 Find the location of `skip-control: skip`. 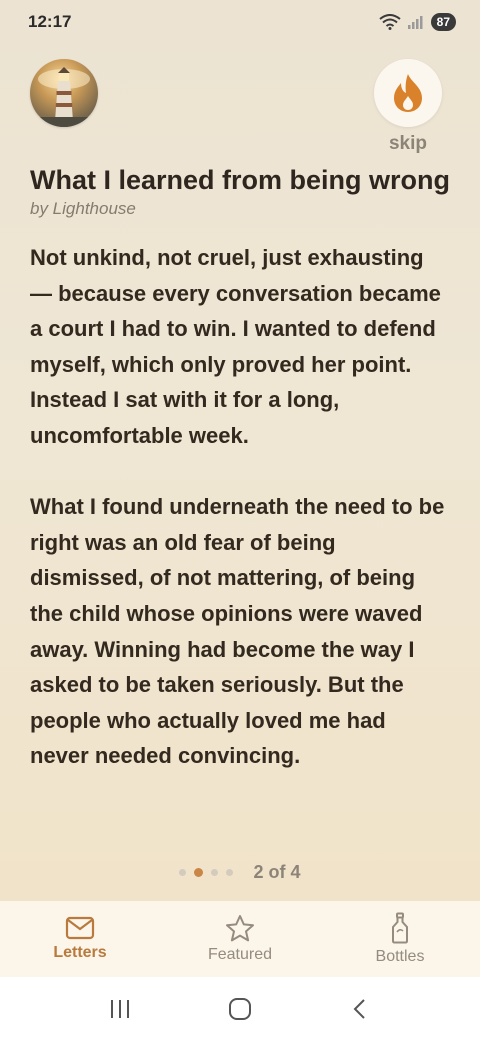

skip-control: skip is located at coordinates (408, 107).